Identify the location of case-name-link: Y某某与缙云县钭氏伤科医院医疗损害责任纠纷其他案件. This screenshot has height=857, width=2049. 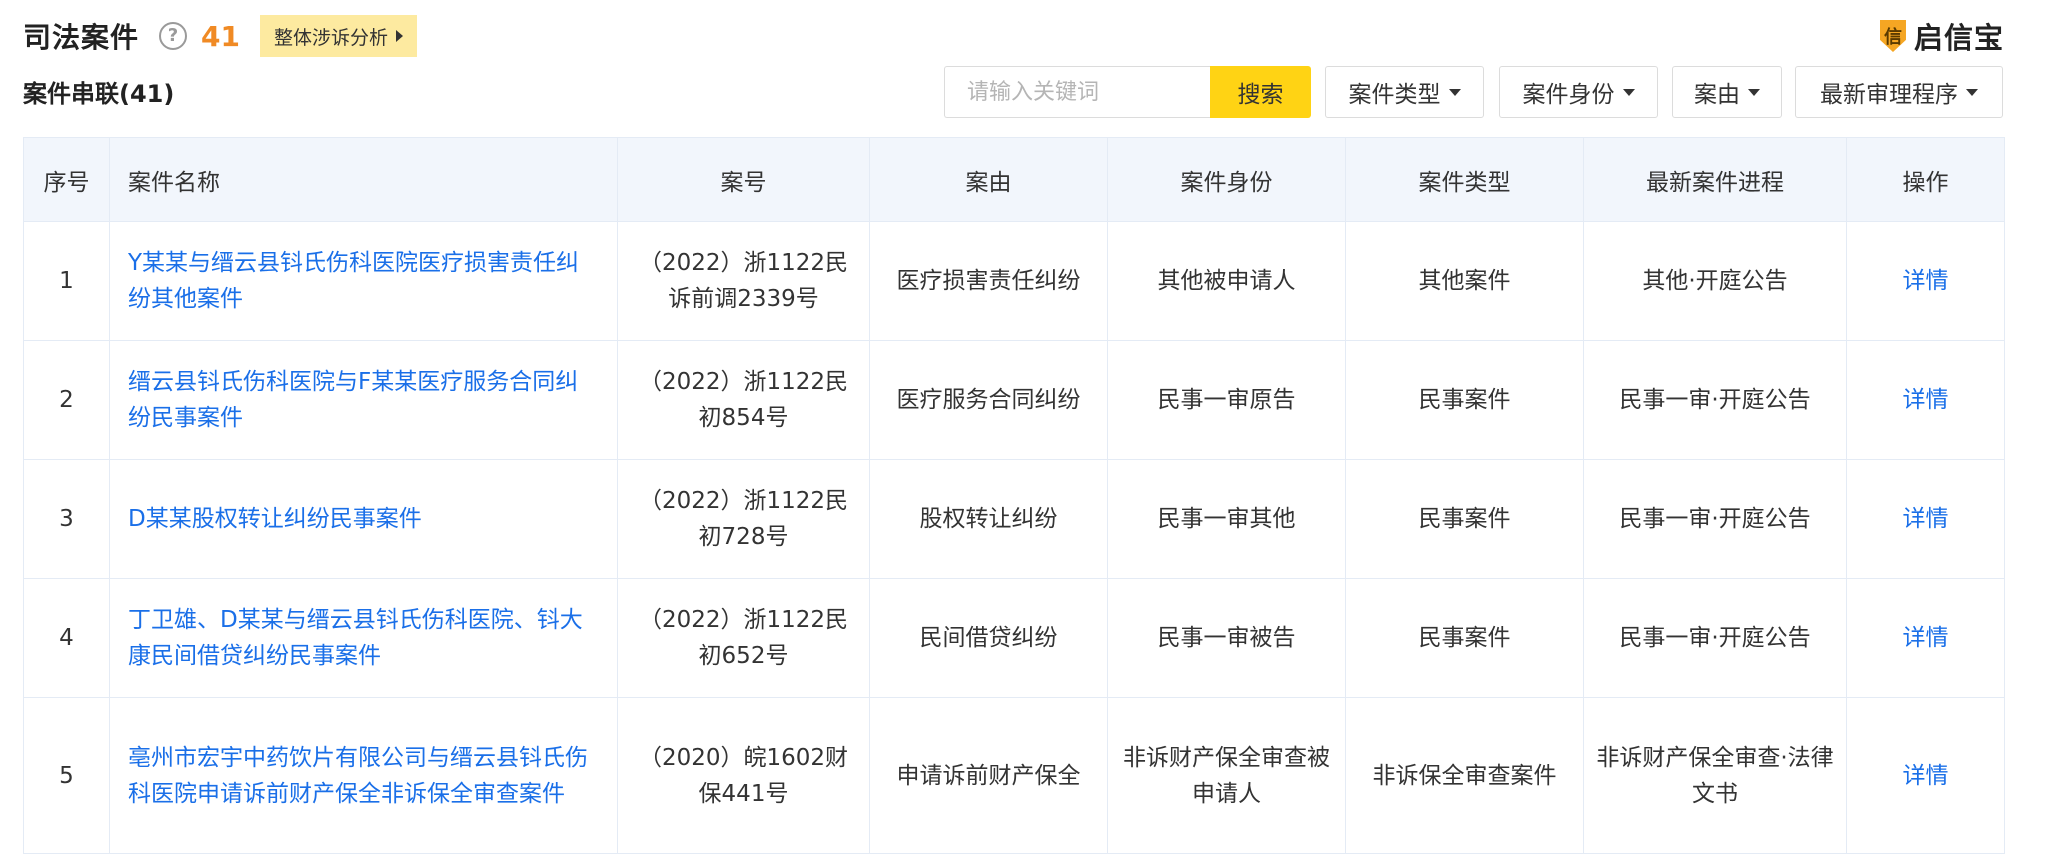
(363, 281).